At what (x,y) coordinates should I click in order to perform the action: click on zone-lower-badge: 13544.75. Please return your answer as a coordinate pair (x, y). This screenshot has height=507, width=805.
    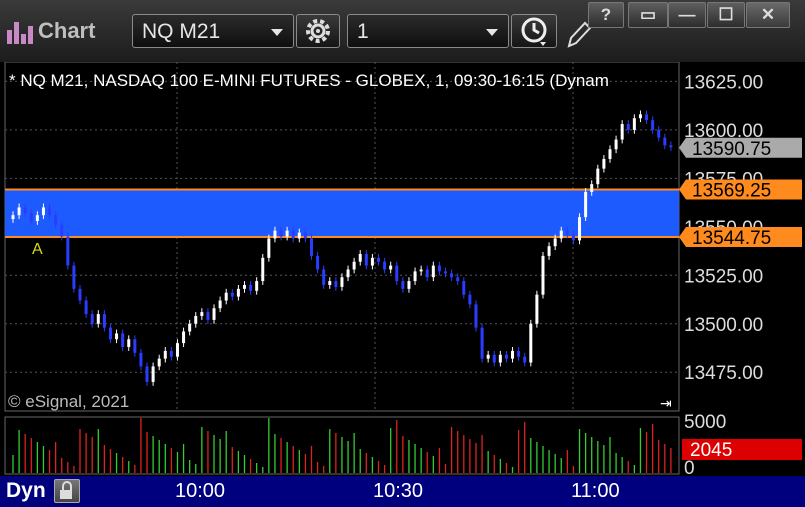
    Looking at the image, I should click on (740, 237).